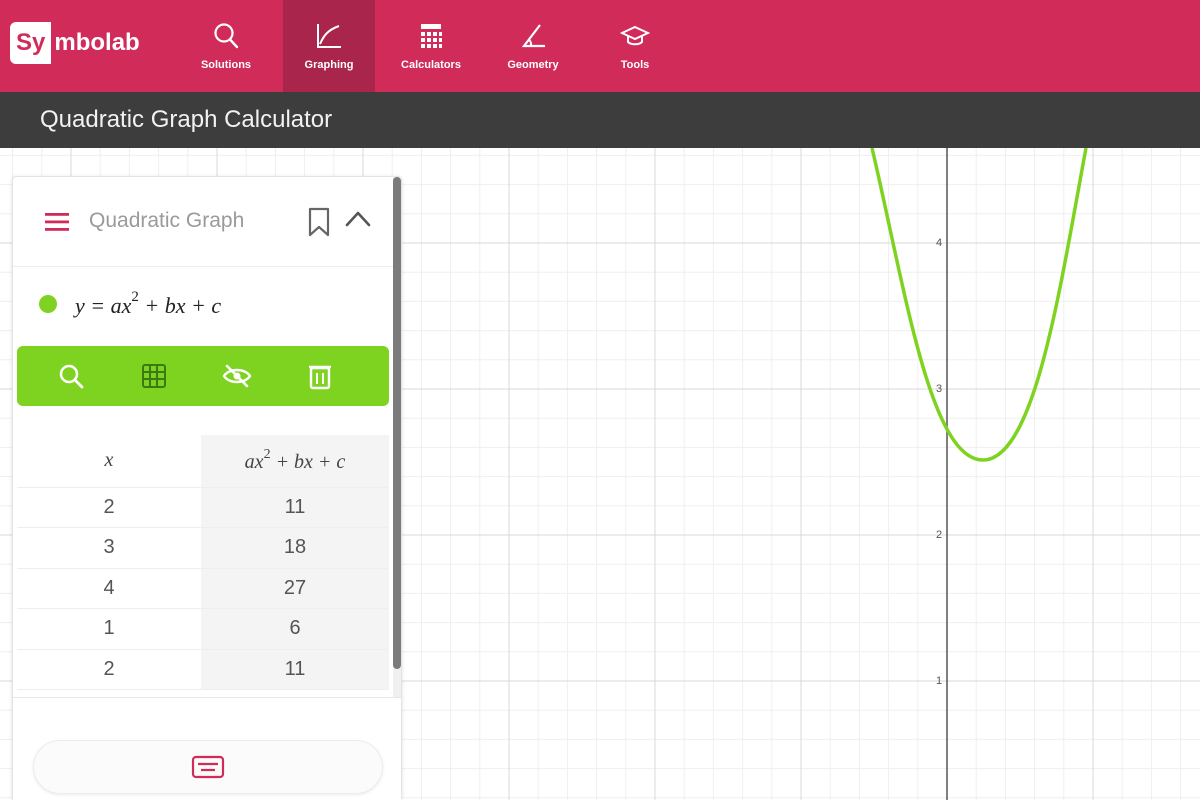  I want to click on cell-x: 1, so click(109, 629).